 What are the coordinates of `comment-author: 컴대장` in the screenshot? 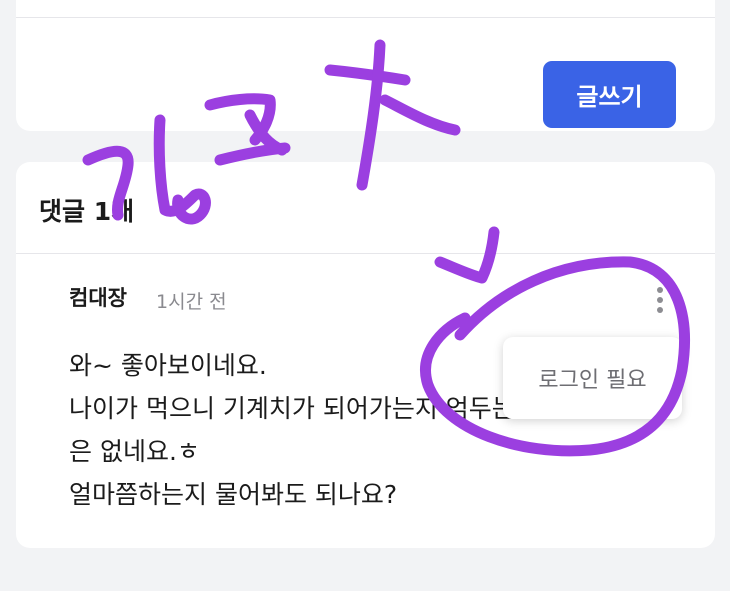 It's located at (98, 297).